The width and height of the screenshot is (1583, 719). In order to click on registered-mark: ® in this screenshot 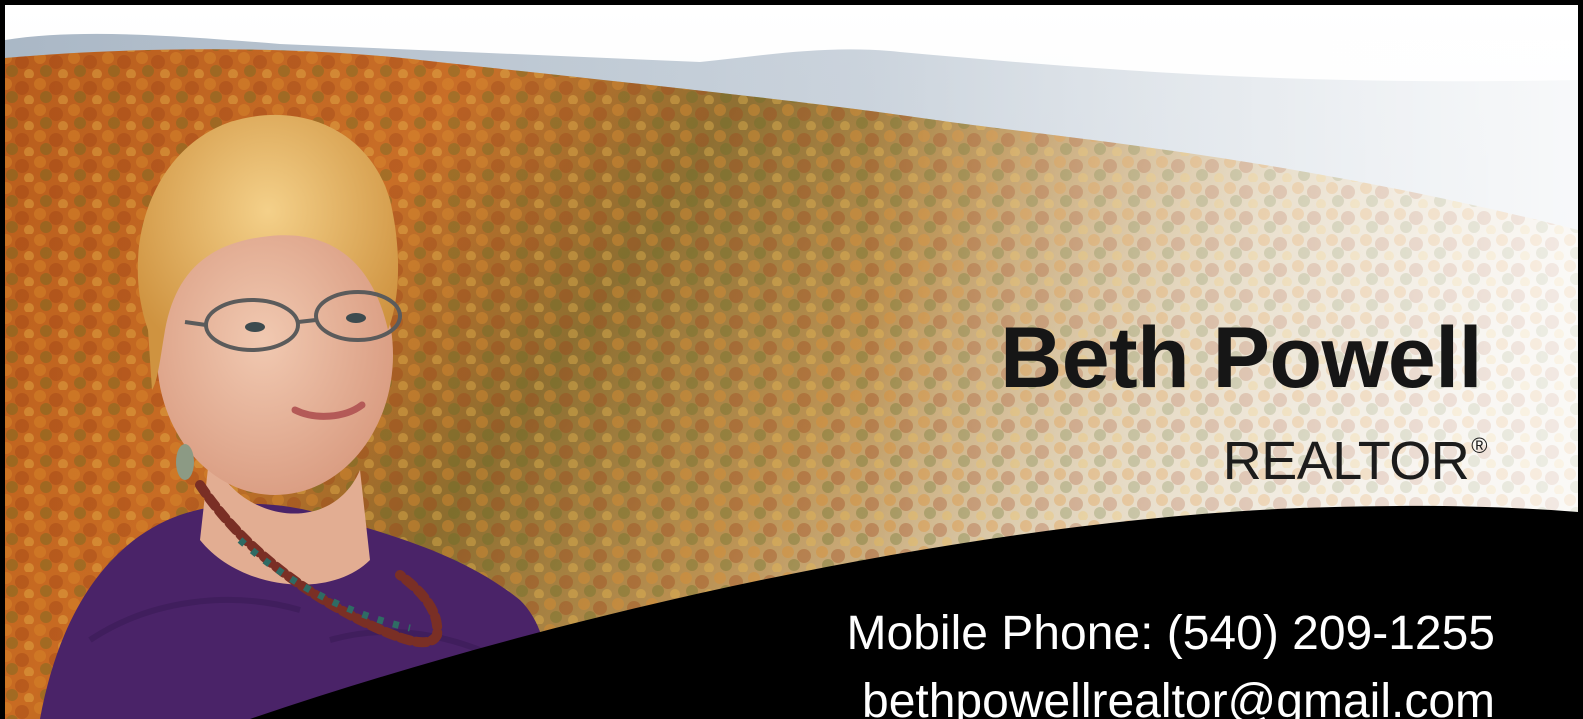, I will do `click(1479, 445)`.